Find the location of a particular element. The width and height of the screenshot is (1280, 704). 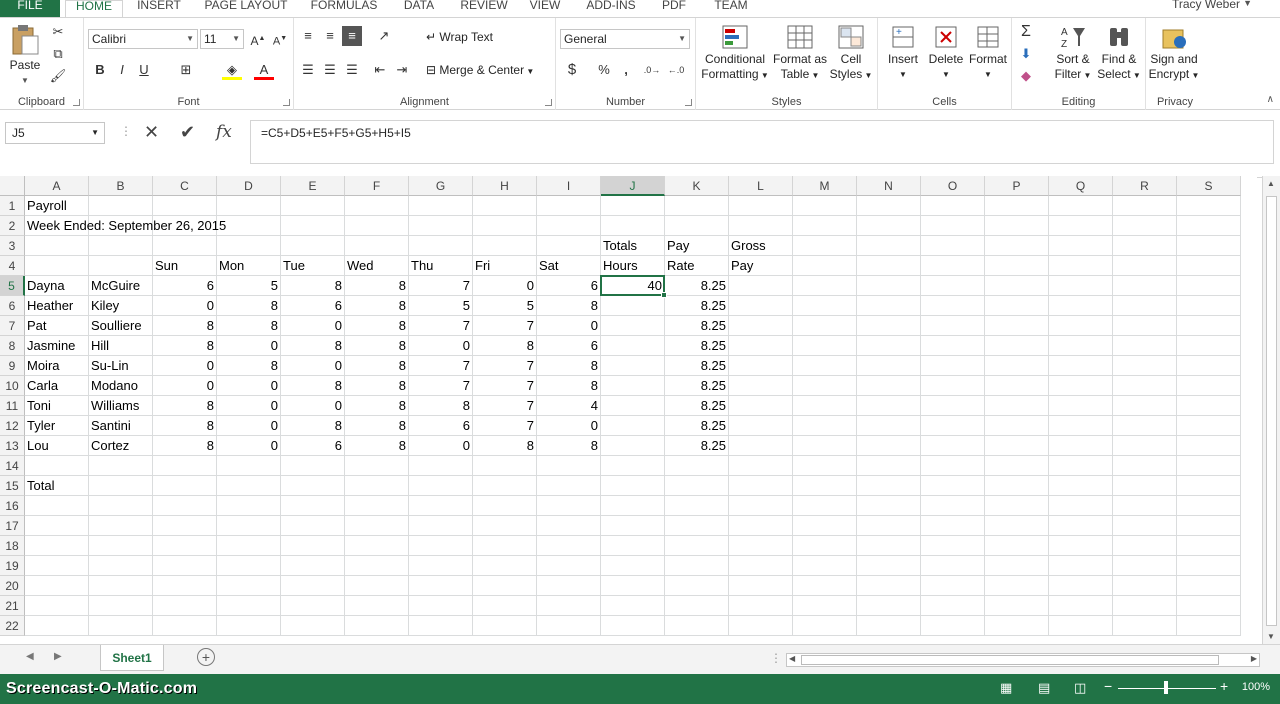

cell-q7 is located at coordinates (1081, 326).